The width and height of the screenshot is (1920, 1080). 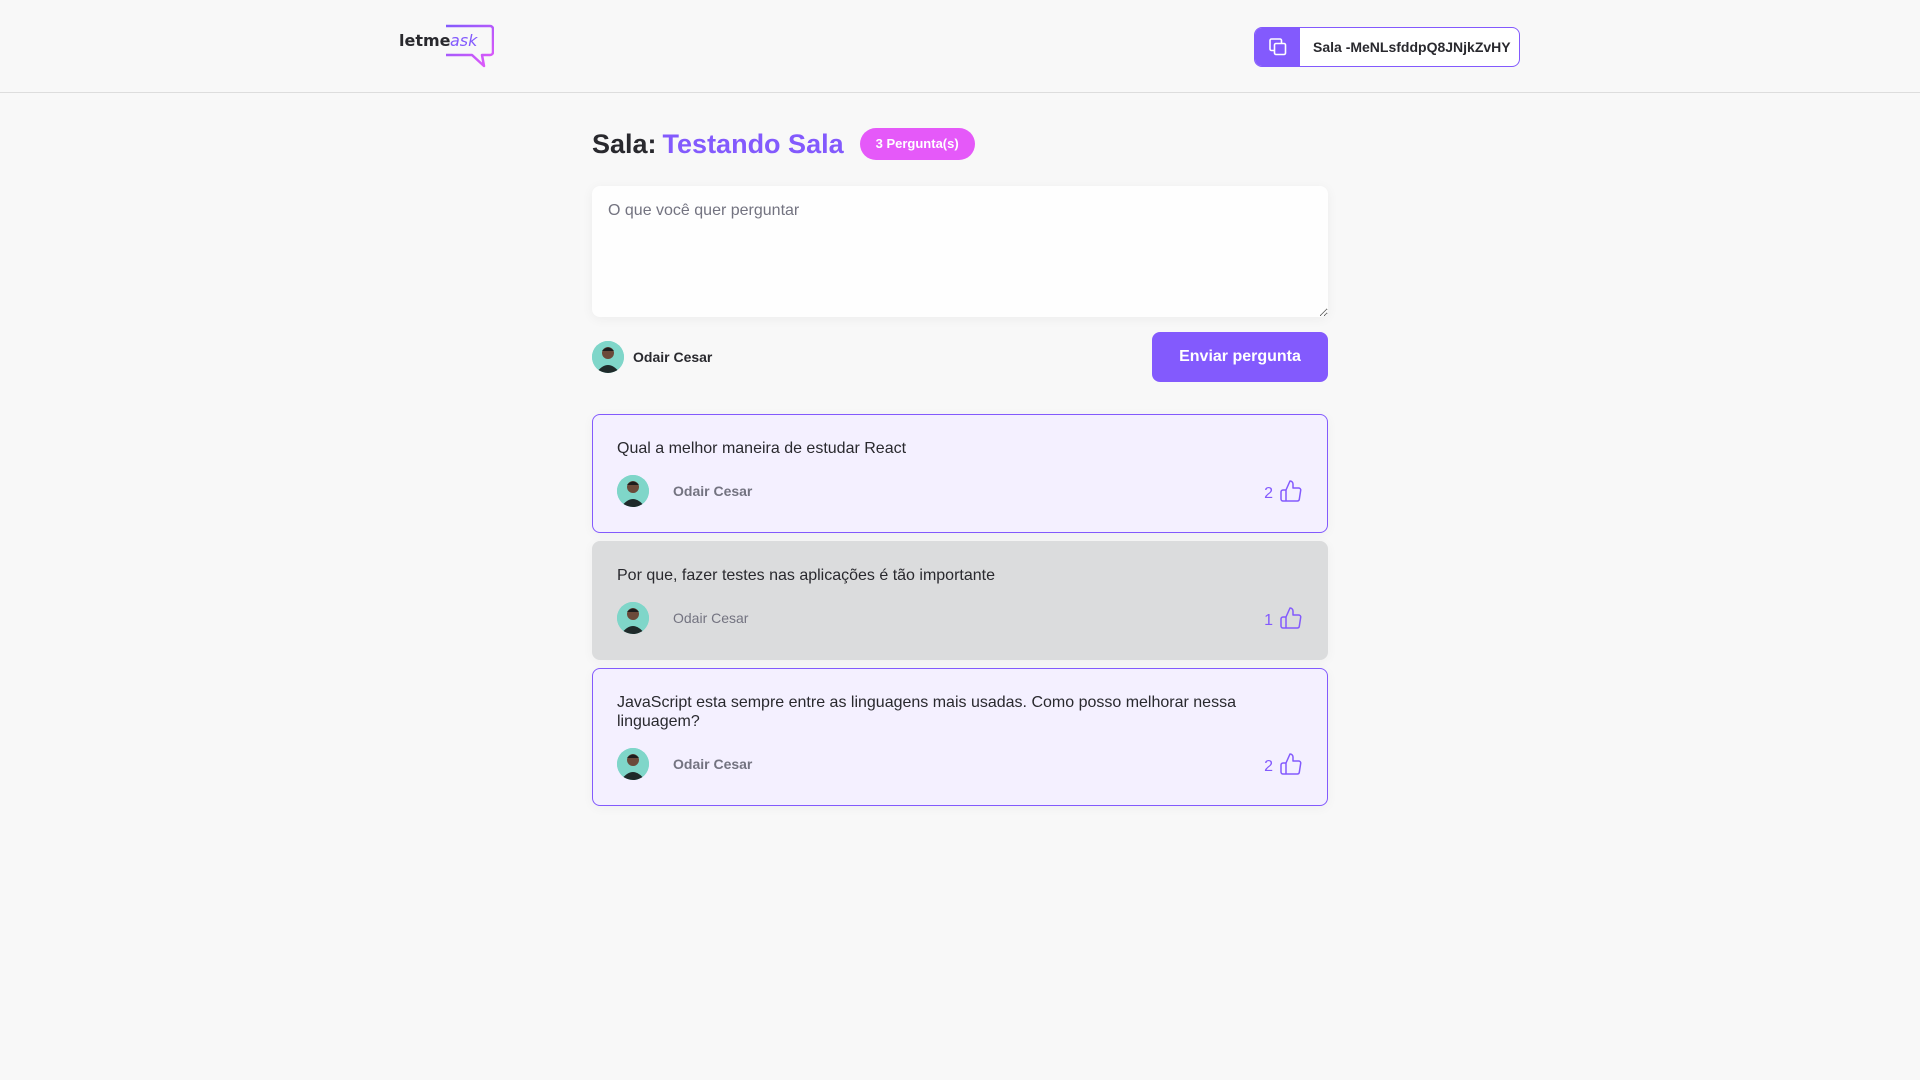 I want to click on current-user-info: Odair Cesar, so click(x=652, y=357).